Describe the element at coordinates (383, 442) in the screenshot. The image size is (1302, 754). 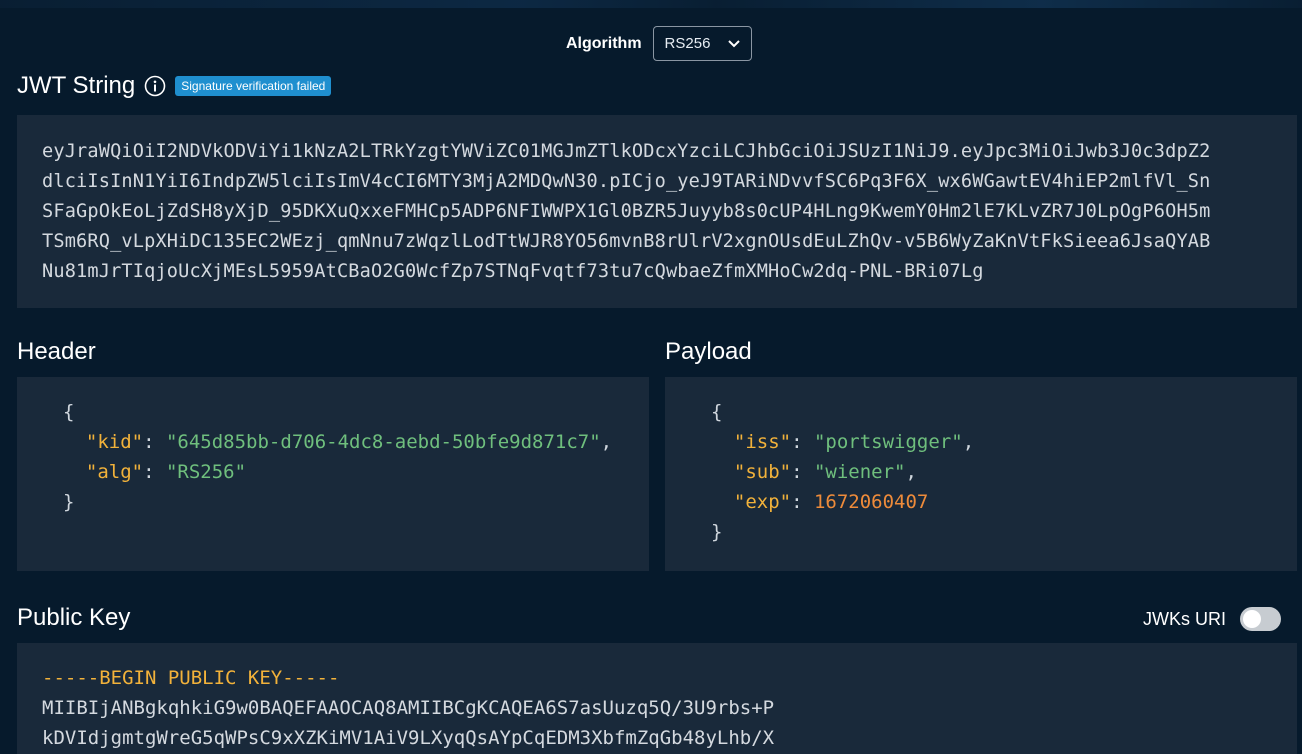
I see `json-value: "645d85bb-d706-4dc8-aebd-50bfe9d871c7"` at that location.